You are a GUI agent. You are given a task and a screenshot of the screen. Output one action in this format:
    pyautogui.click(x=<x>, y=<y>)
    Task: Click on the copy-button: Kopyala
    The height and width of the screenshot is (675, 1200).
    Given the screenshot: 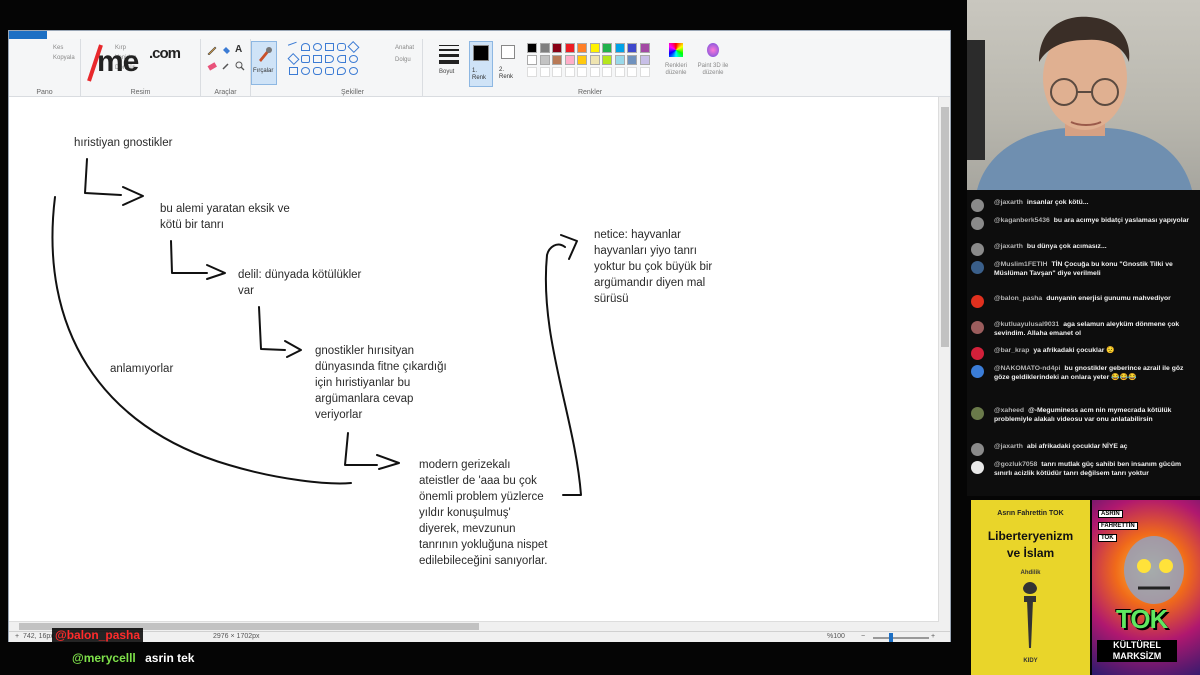 What is the action you would take?
    pyautogui.click(x=64, y=58)
    